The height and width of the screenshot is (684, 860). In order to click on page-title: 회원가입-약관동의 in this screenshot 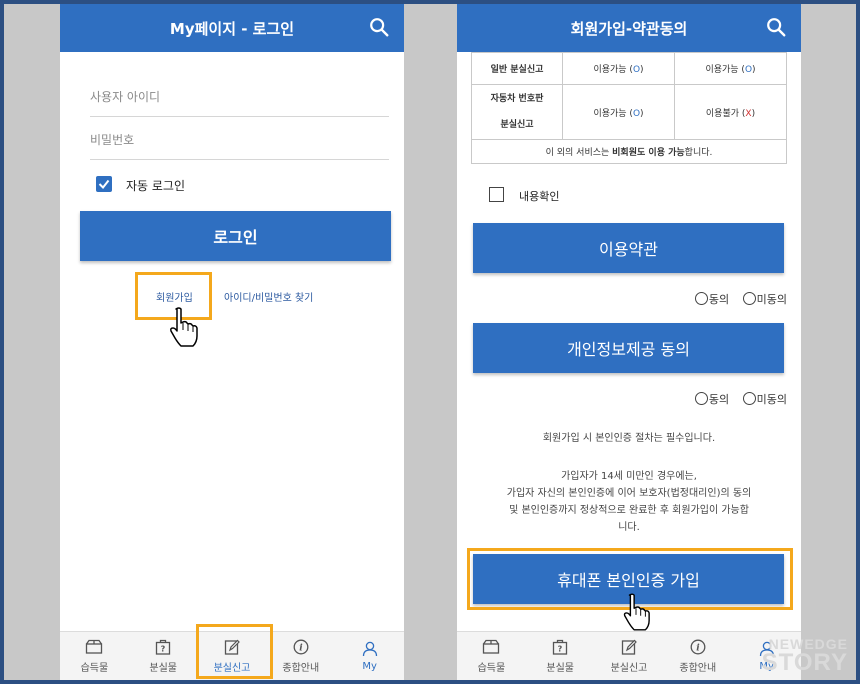, I will do `click(629, 28)`.